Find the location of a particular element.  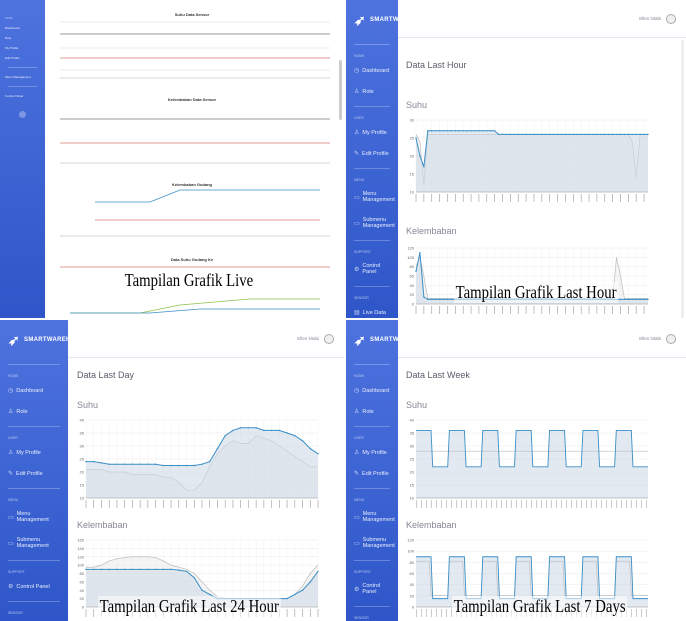

sidebar-item-dashboard: Dashboard is located at coordinates (22, 28).